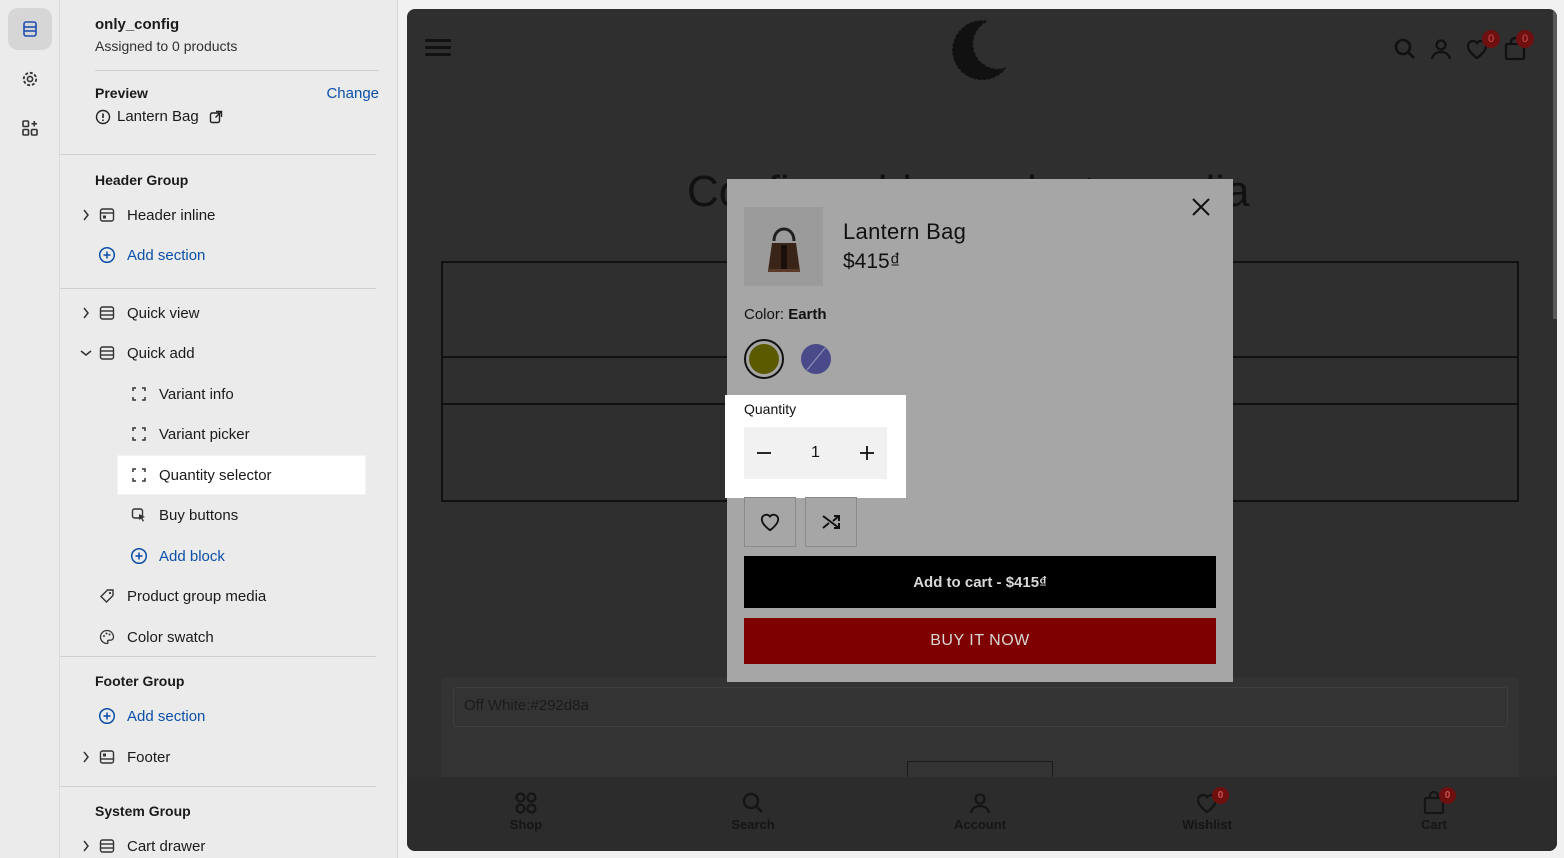  I want to click on section-footer: Footer, so click(218, 757).